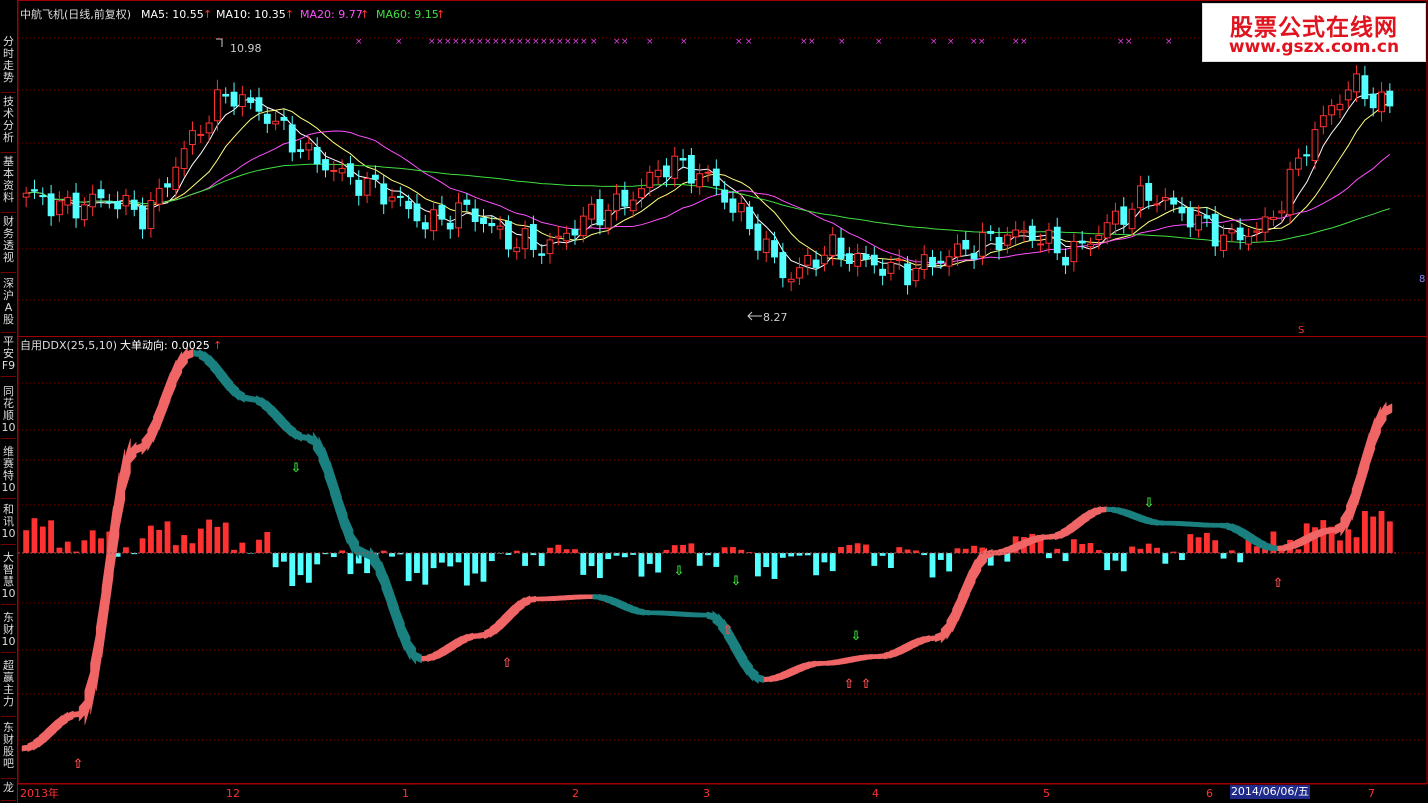  I want to click on sidebar-item-6: 同花顺10, so click(8, 412).